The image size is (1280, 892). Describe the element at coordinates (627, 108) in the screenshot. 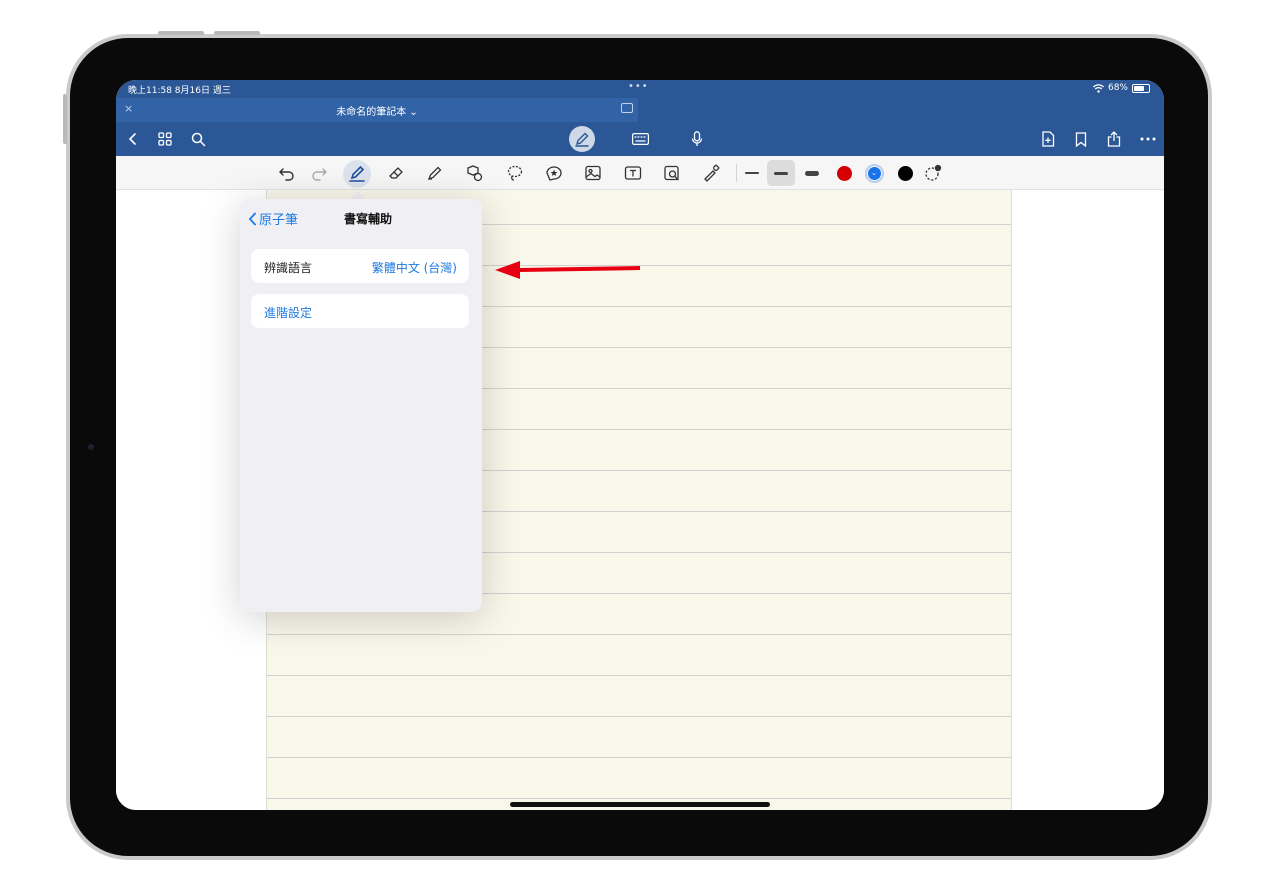

I see `split-view-icon` at that location.